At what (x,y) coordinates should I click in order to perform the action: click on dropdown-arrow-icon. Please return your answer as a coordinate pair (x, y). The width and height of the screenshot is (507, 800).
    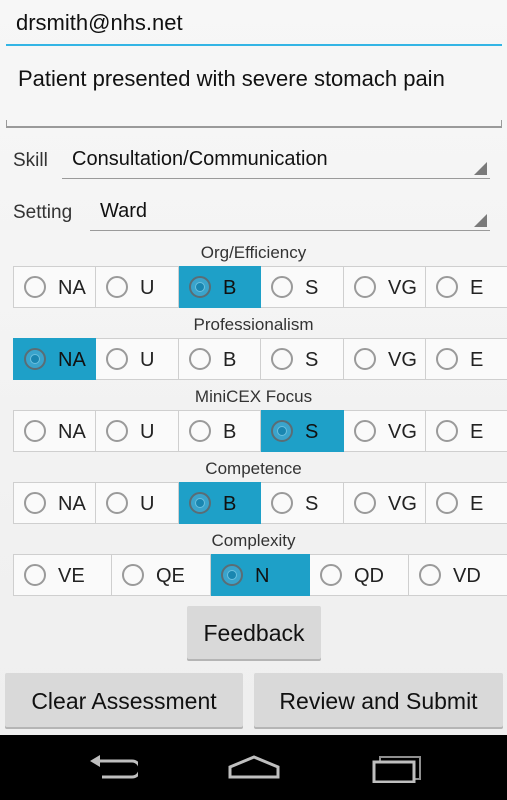
    Looking at the image, I should click on (480, 168).